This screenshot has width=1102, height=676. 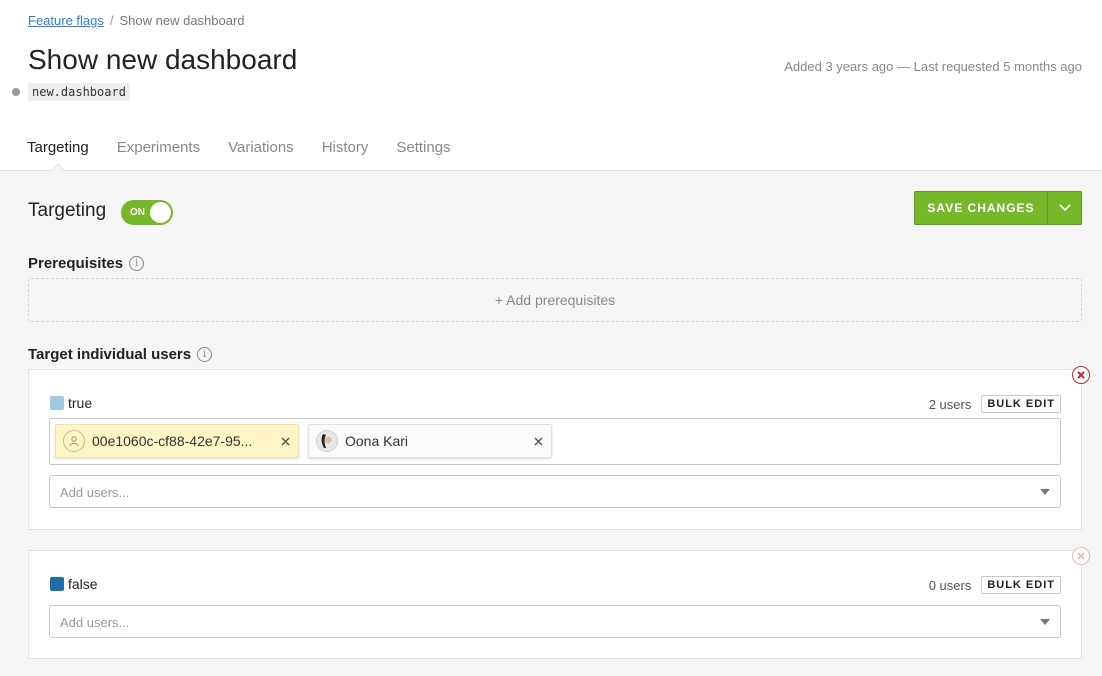 I want to click on user-count: 0 users, so click(x=950, y=585).